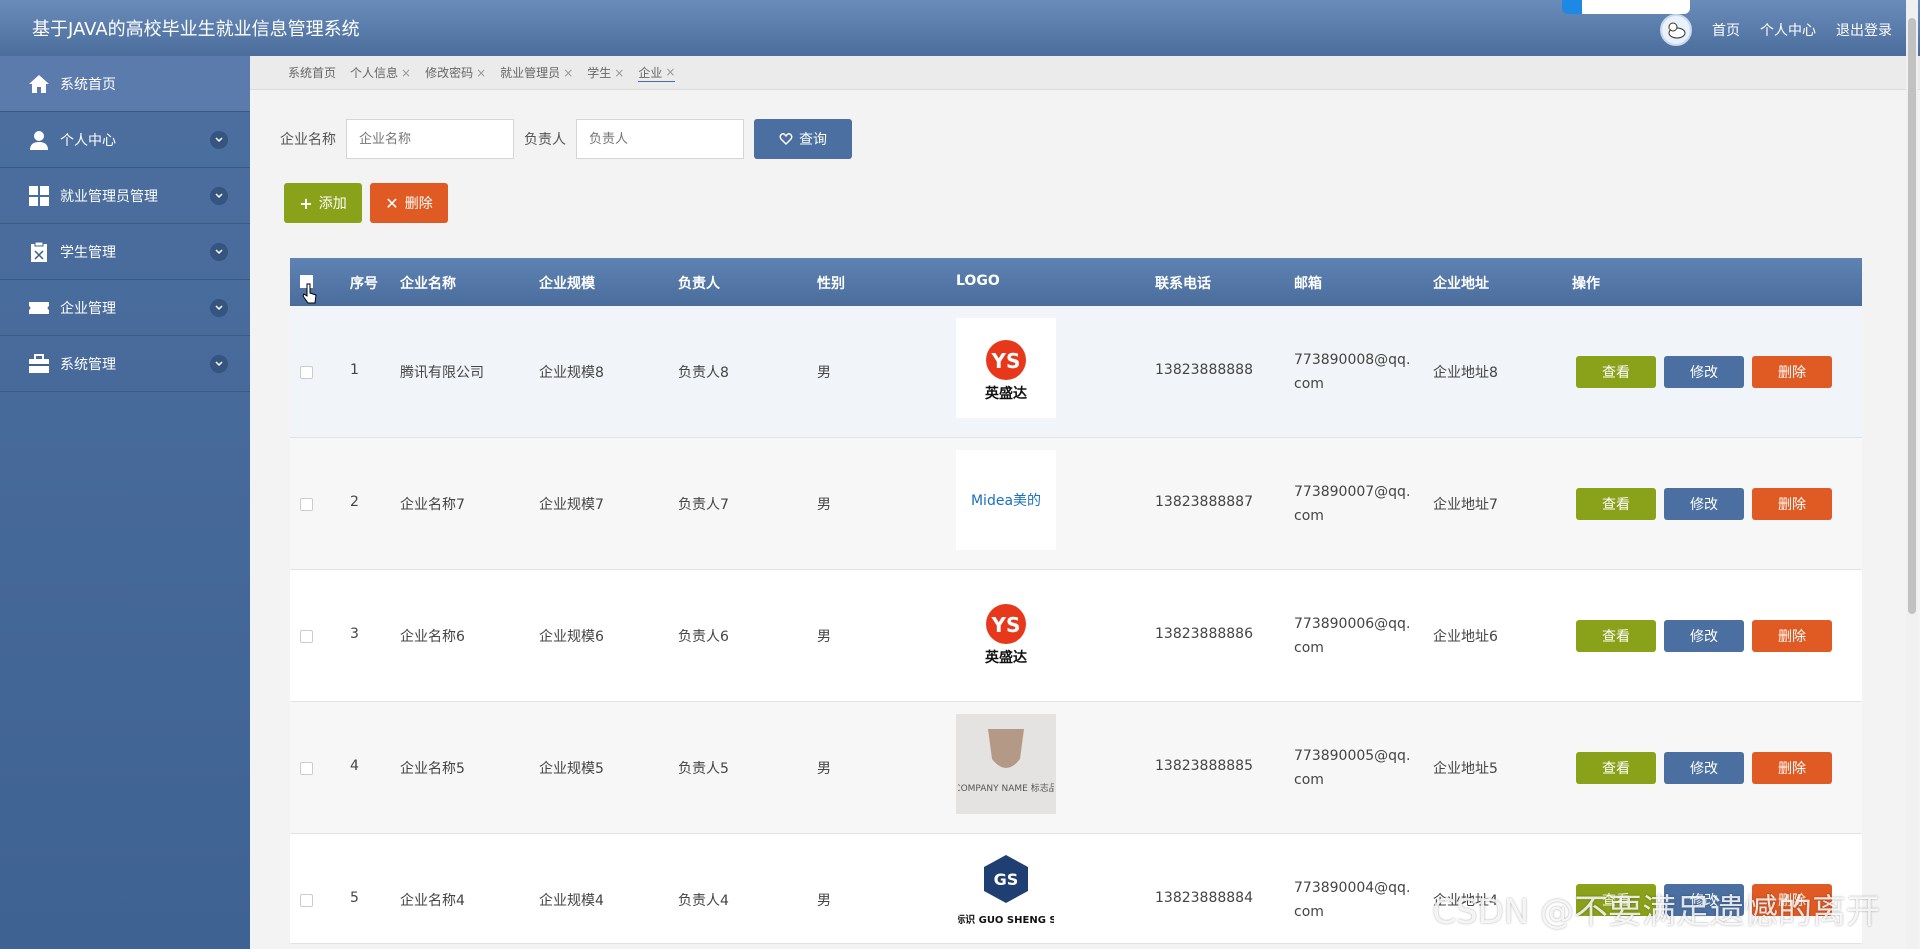  Describe the element at coordinates (1461, 284) in the screenshot. I see `header-cell: 企业地址` at that location.